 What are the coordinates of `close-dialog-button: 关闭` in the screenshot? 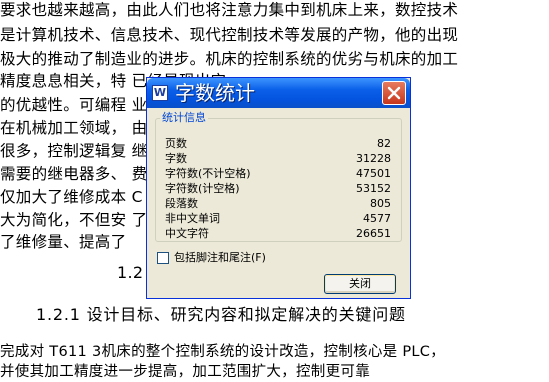 It's located at (360, 284).